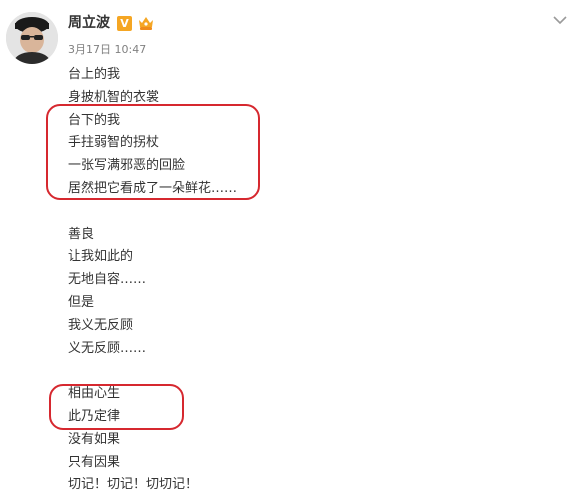  Describe the element at coordinates (101, 257) in the screenshot. I see `poem-line: 让我如此的` at that location.